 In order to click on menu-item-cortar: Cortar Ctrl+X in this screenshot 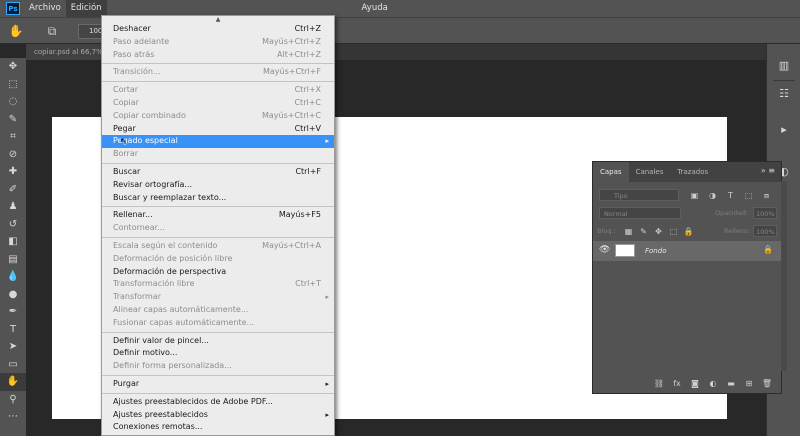, I will do `click(218, 90)`.